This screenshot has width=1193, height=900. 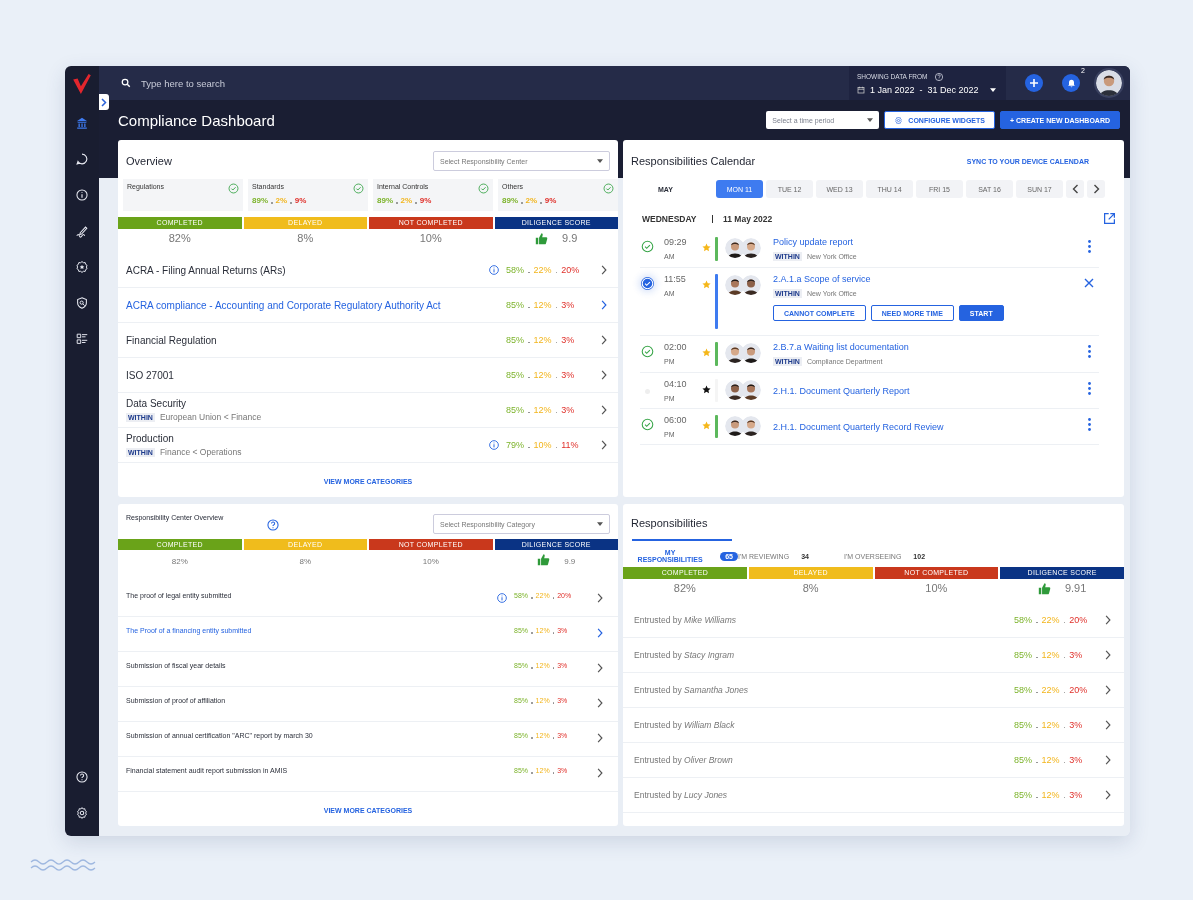 What do you see at coordinates (930, 242) in the screenshot?
I see `event-title: Policy update report` at bounding box center [930, 242].